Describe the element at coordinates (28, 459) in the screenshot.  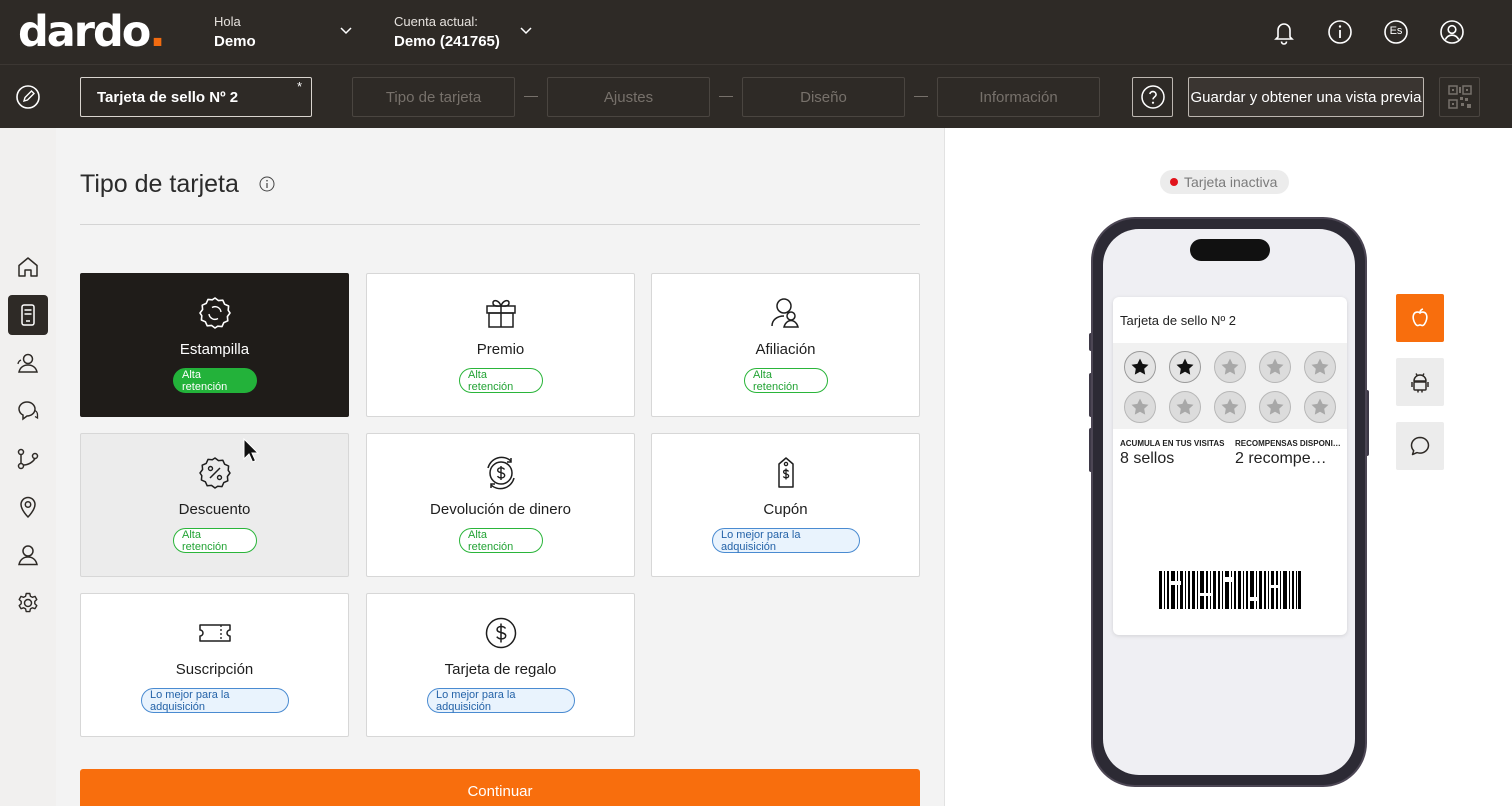
I see `sidebar-item-flows` at that location.